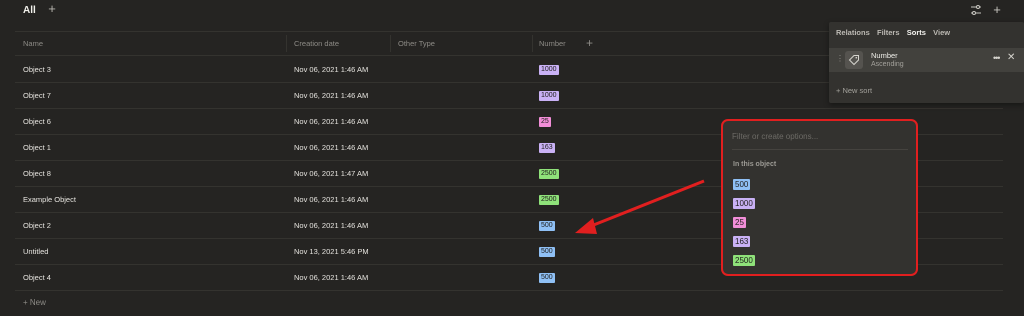 Image resolution: width=1024 pixels, height=316 pixels. Describe the element at coordinates (33, 43) in the screenshot. I see `column-header-name: Name` at that location.